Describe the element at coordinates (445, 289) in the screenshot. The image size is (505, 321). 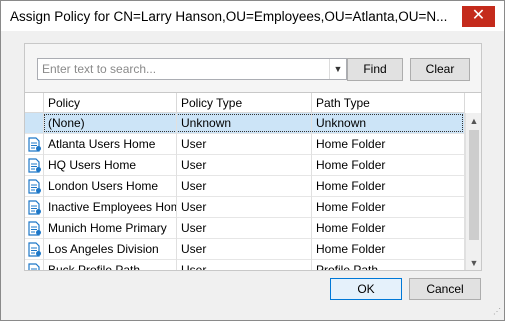
I see `cancel-button: Cancel` at that location.